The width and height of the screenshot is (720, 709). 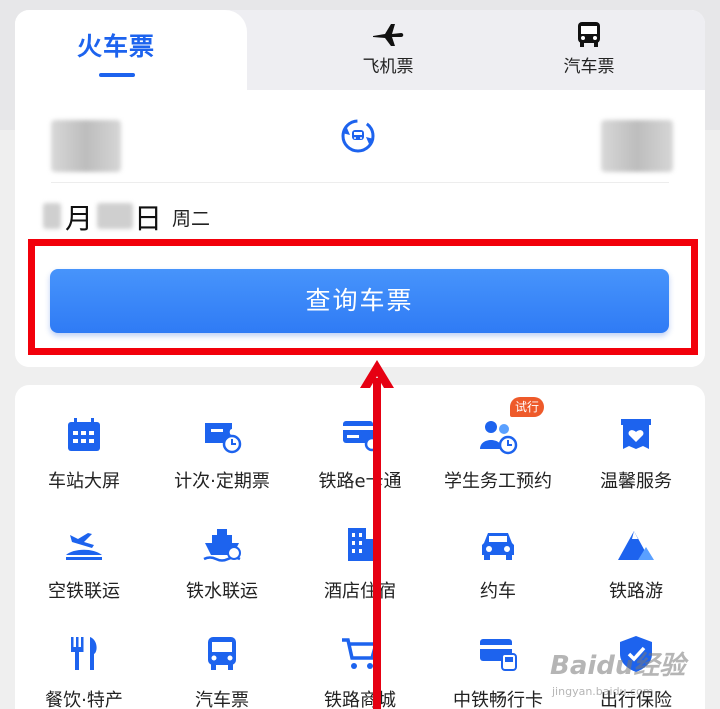 I want to click on calendar-icon, so click(x=84, y=434).